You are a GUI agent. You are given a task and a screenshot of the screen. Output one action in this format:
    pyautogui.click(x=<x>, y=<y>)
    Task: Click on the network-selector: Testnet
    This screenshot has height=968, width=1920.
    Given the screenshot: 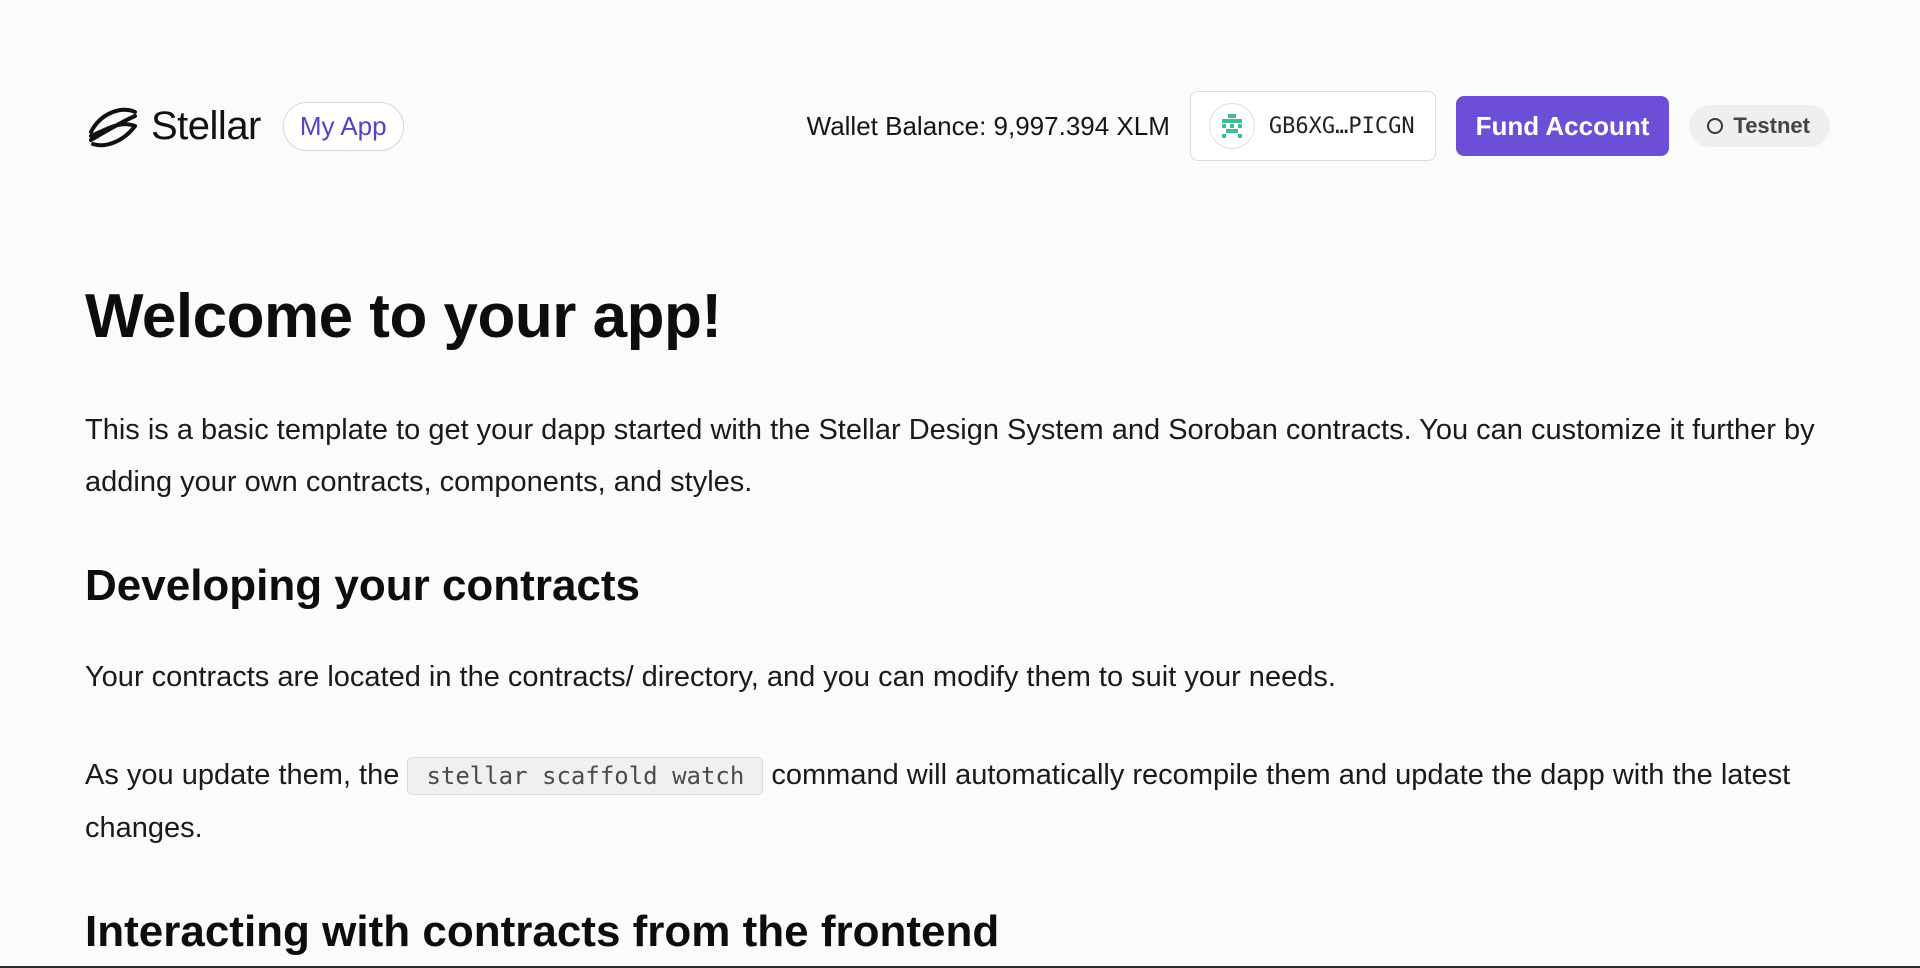 What is the action you would take?
    pyautogui.click(x=1759, y=126)
    